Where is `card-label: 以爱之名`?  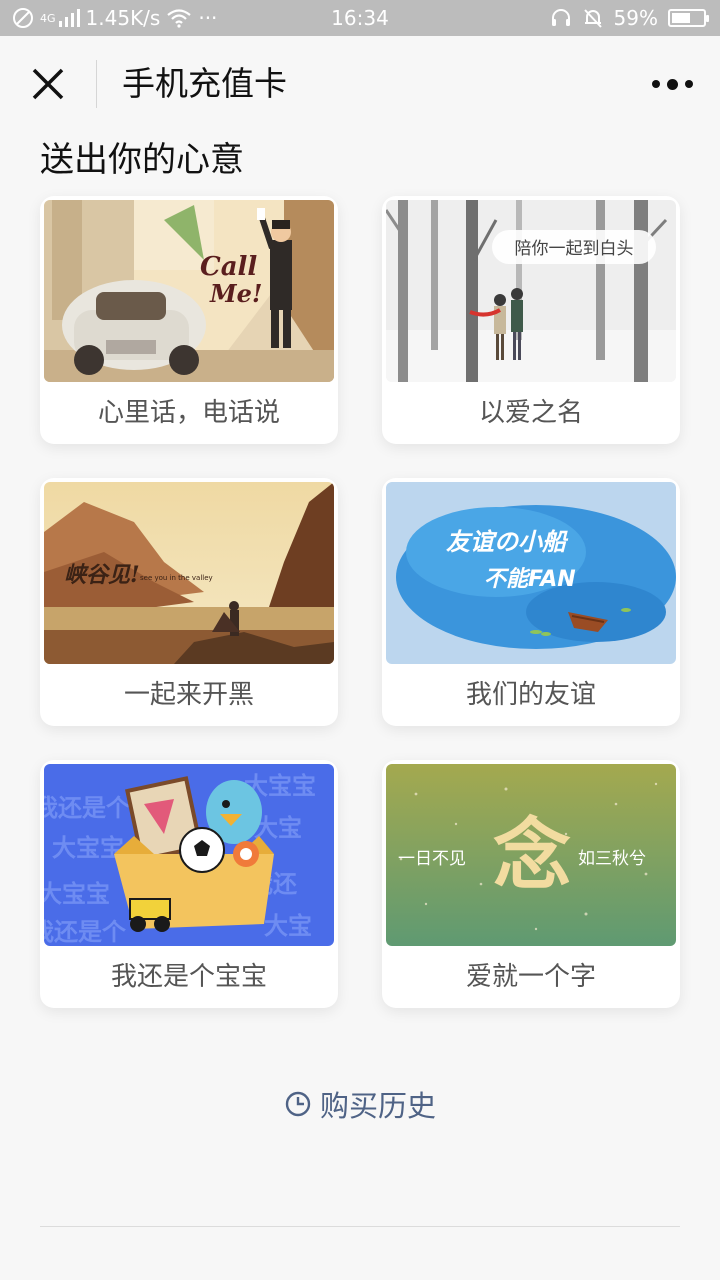 card-label: 以爱之名 is located at coordinates (530, 413).